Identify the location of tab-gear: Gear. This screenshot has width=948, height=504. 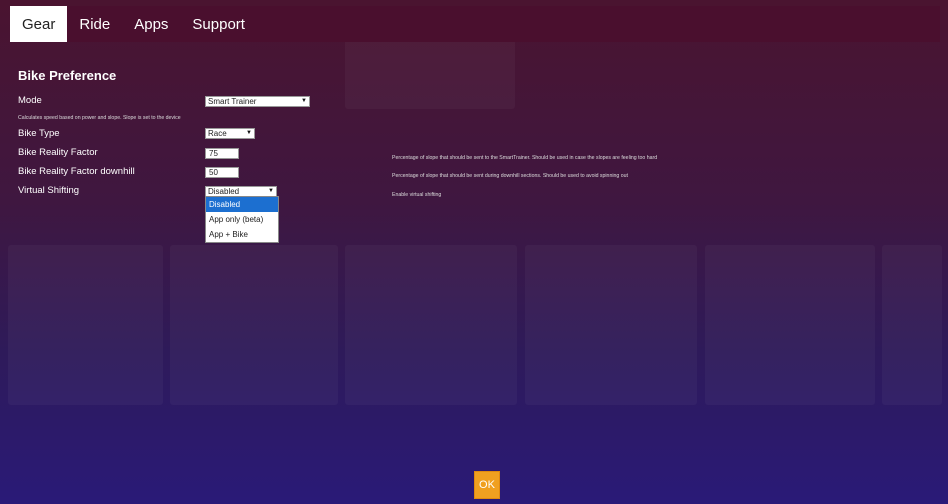
(39, 24).